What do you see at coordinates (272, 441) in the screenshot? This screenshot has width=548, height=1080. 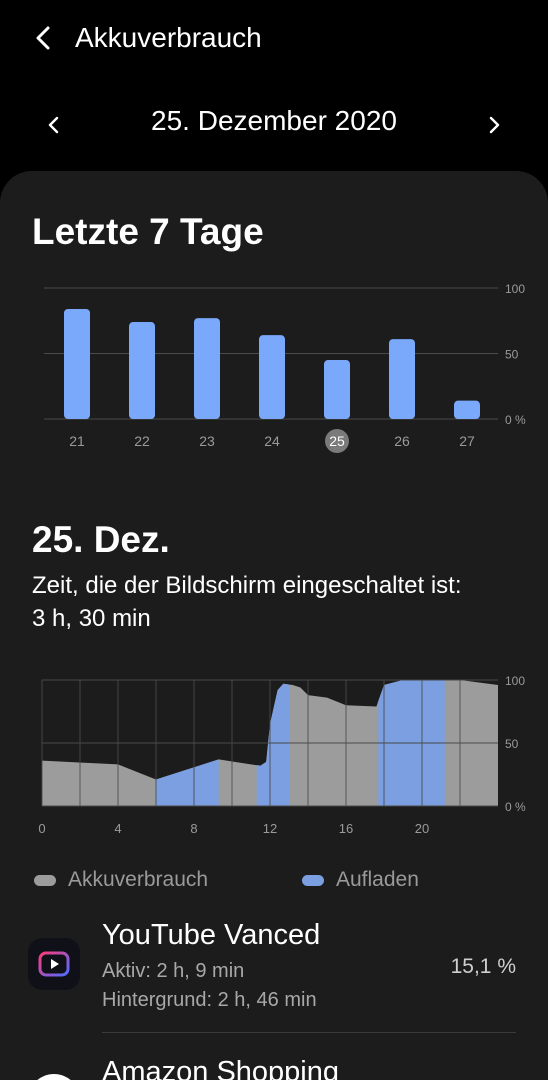 I see `x-tick-label: 24` at bounding box center [272, 441].